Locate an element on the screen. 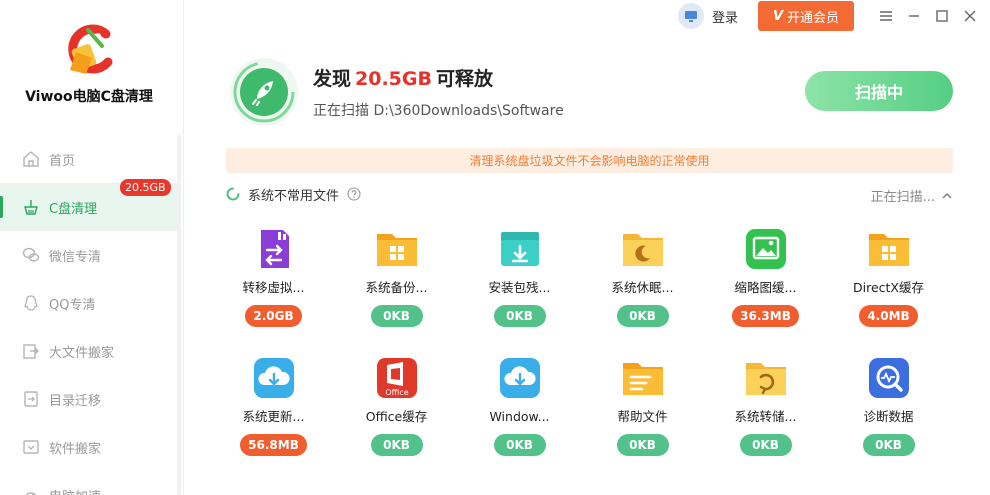  notice-bar: 清理系统盘垃圾文件不会影响电脑的正常使用 is located at coordinates (589, 160).